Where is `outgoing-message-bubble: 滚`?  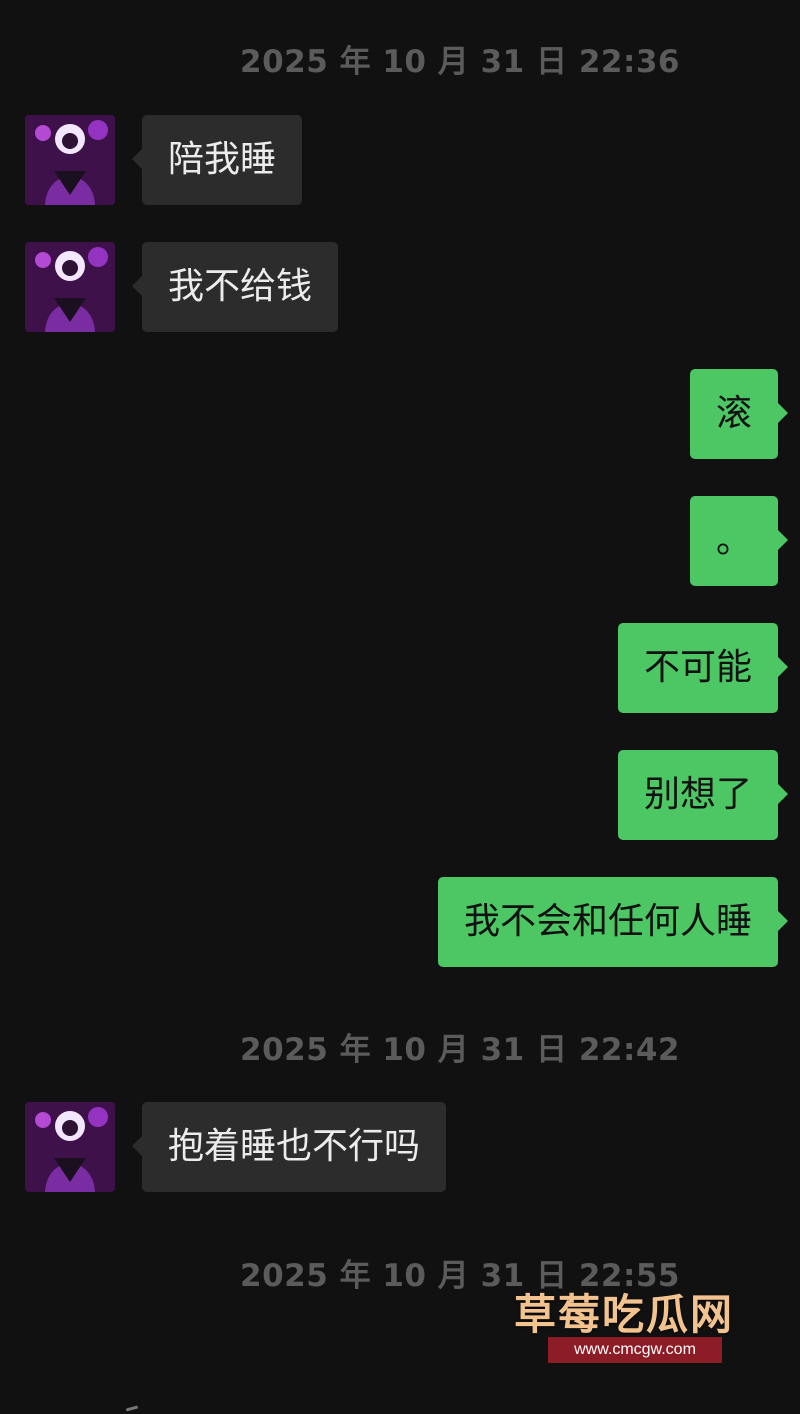 outgoing-message-bubble: 滚 is located at coordinates (739, 414).